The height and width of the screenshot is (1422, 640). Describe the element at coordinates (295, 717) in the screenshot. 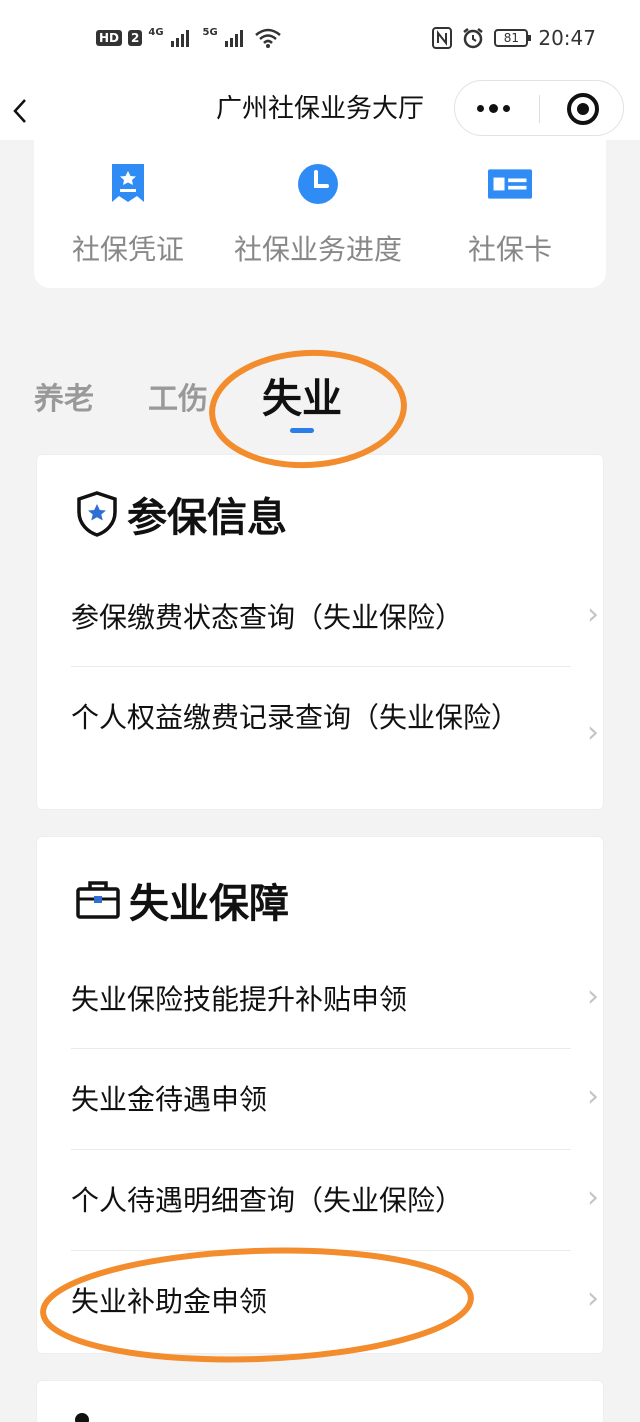

I see `list-item-label: 个人权益缴费记录查询（失业保险）` at that location.